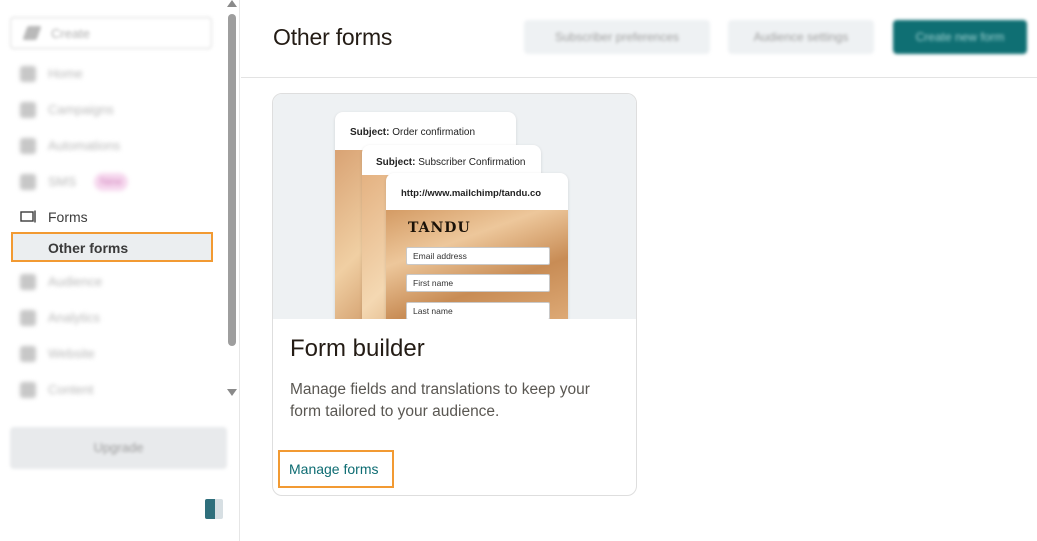  I want to click on sidebar-item-sms: SMS New, so click(113, 182).